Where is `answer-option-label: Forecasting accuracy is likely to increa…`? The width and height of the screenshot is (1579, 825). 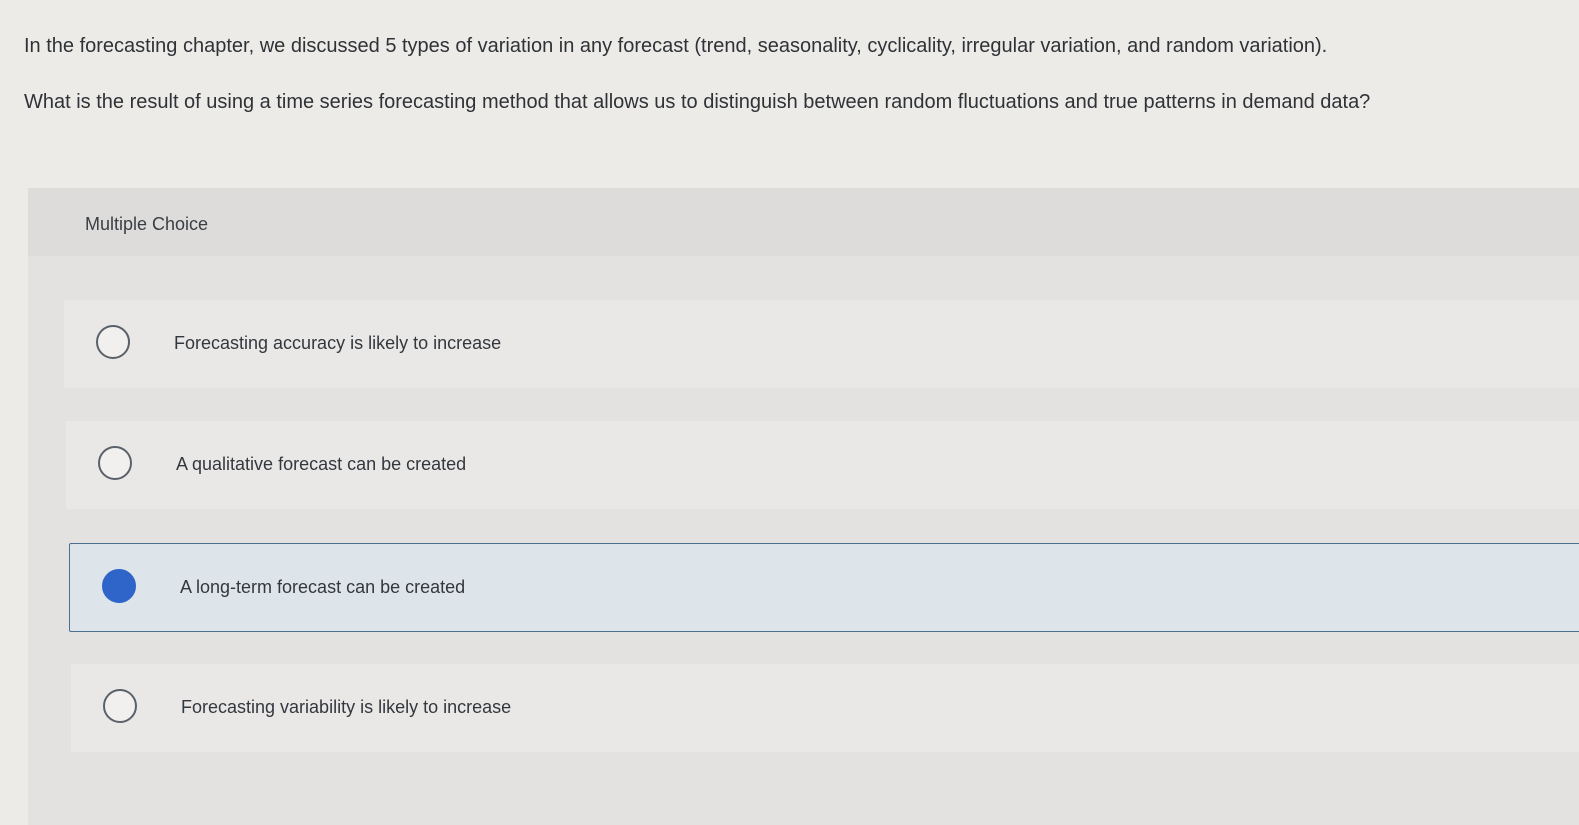
answer-option-label: Forecasting accuracy is likely to increa… is located at coordinates (338, 343).